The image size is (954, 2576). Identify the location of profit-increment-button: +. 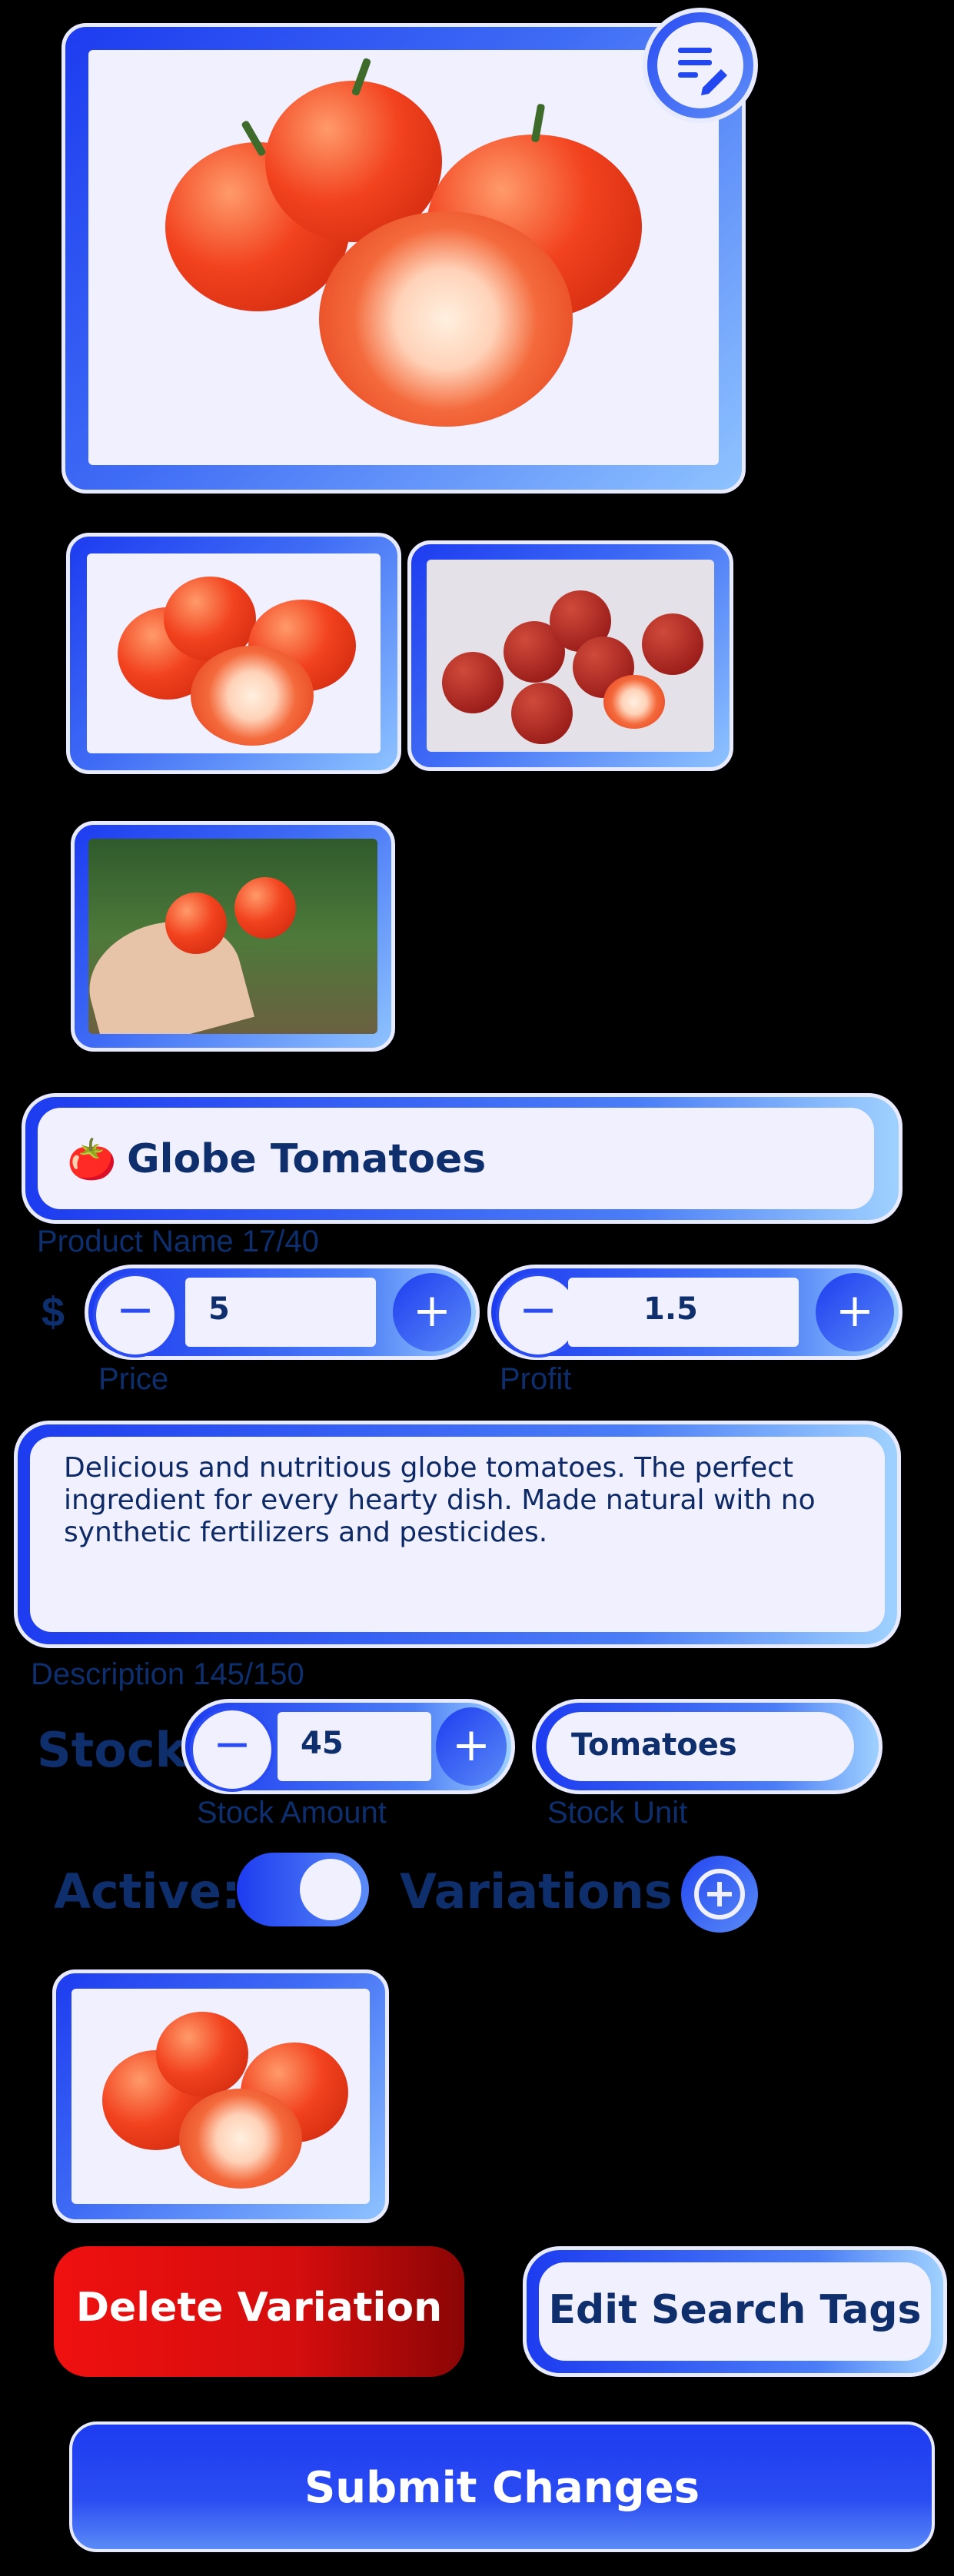
(855, 1312).